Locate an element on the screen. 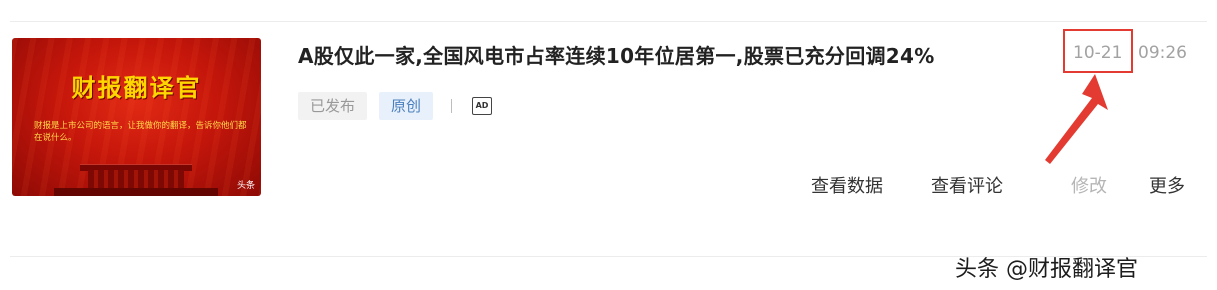 Image resolution: width=1217 pixels, height=290 pixels. thumbnail-title: 财报翻译官 is located at coordinates (136, 87).